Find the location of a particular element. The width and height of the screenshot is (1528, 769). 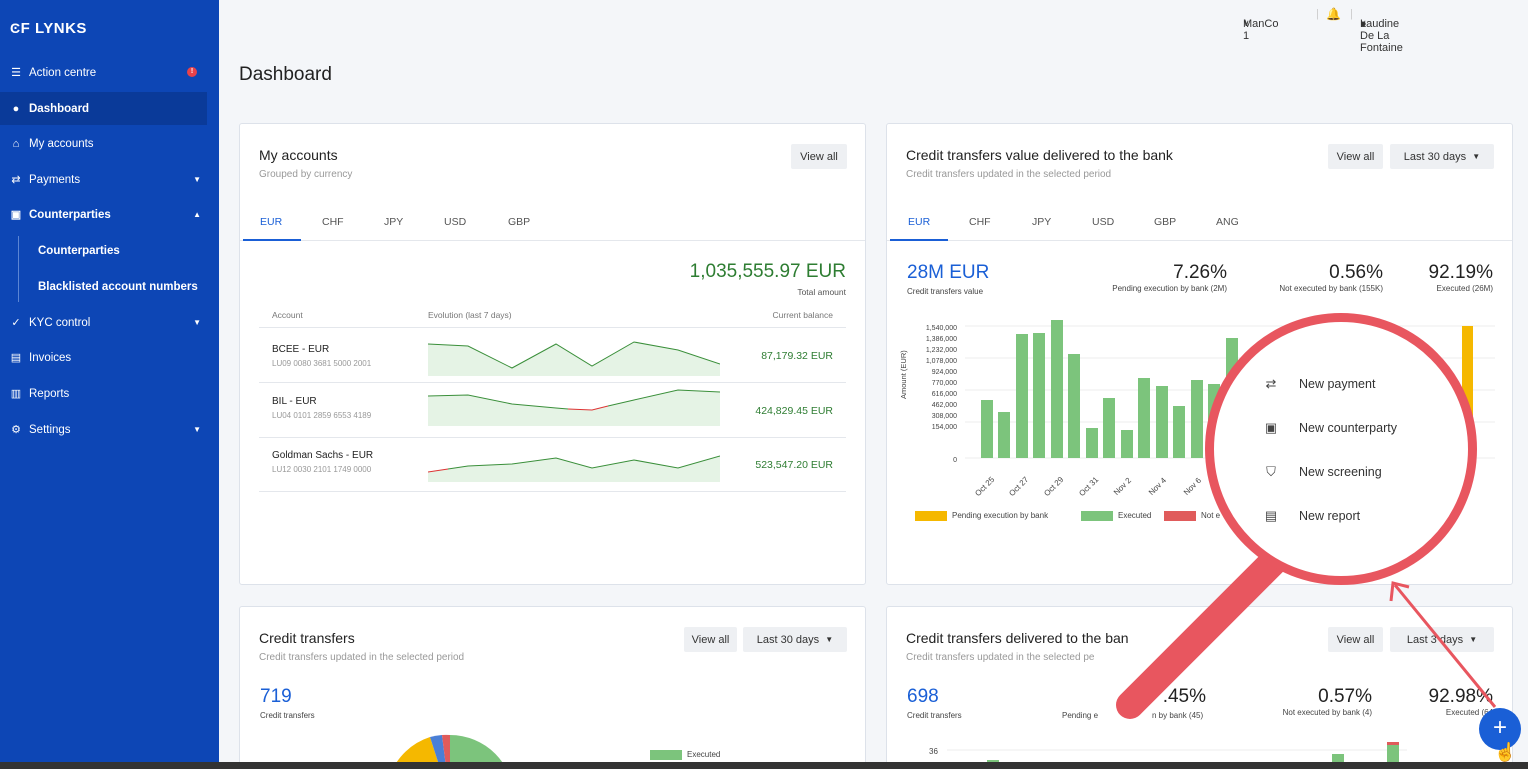

stat-label: Not executed by bank (155K) is located at coordinates (1331, 288).